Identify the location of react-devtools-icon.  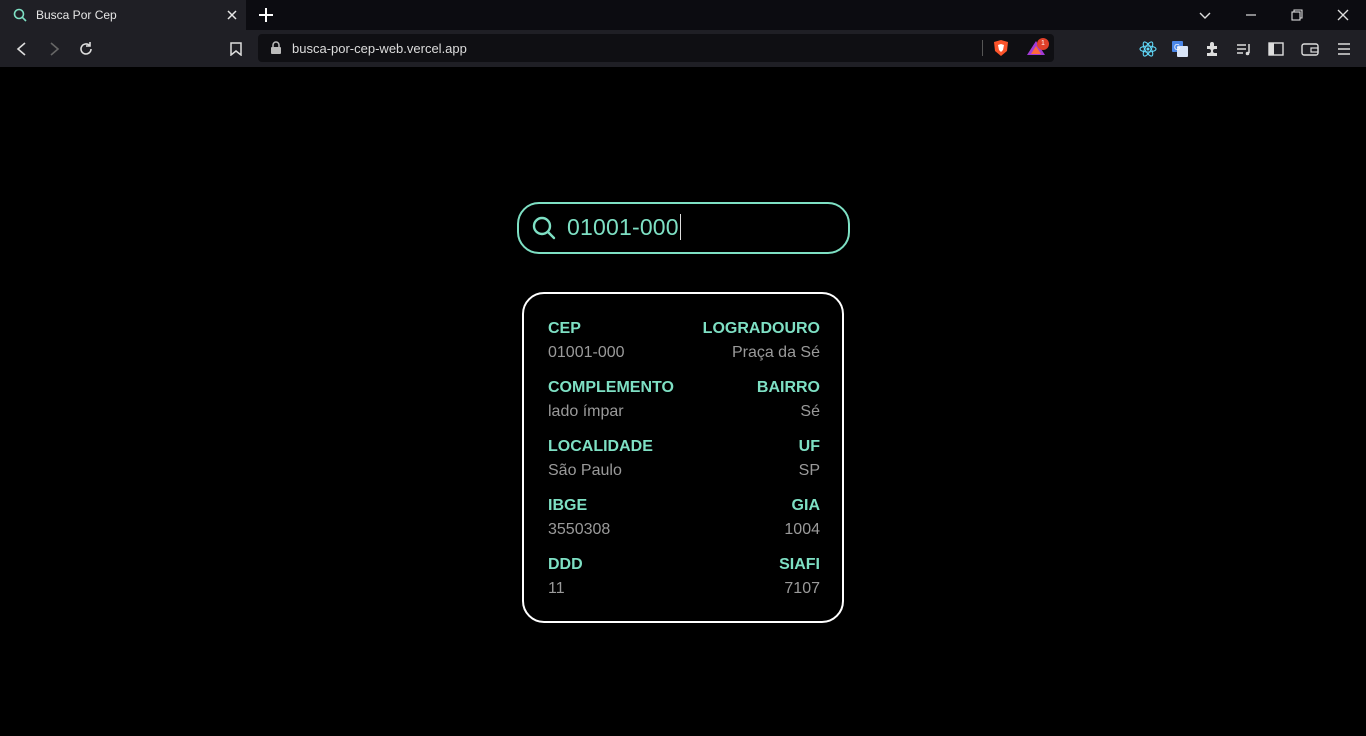
(1148, 49).